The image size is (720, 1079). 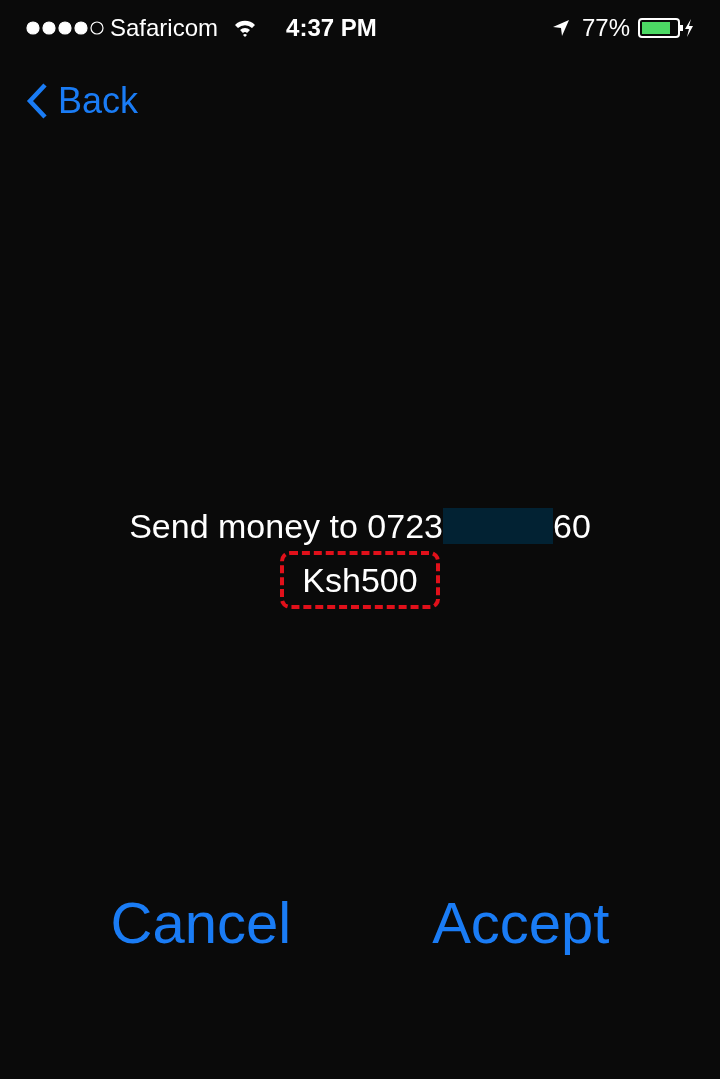 What do you see at coordinates (360, 580) in the screenshot?
I see `amount-text: Ksh500` at bounding box center [360, 580].